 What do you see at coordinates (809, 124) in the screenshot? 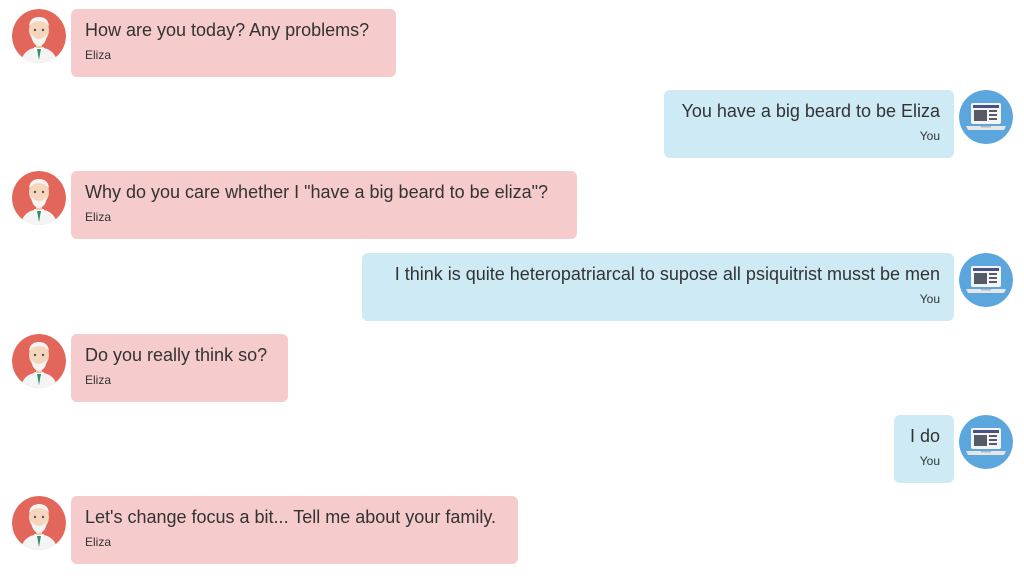
I see `user-message-bubble: You have a big beard to be Eliza You` at bounding box center [809, 124].